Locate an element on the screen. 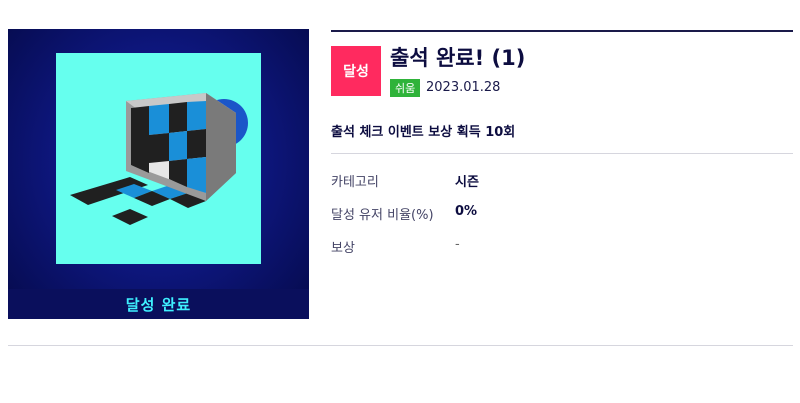  achievement-date: 2023.01.28 is located at coordinates (463, 87).